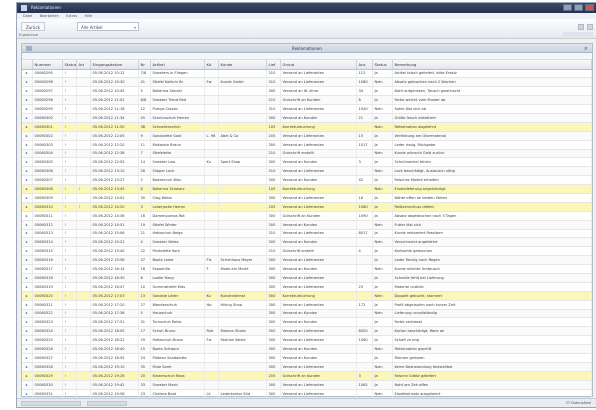 Image resolution: width=596 pixels, height=410 pixels. I want to click on cell-type, so click(83, 394).